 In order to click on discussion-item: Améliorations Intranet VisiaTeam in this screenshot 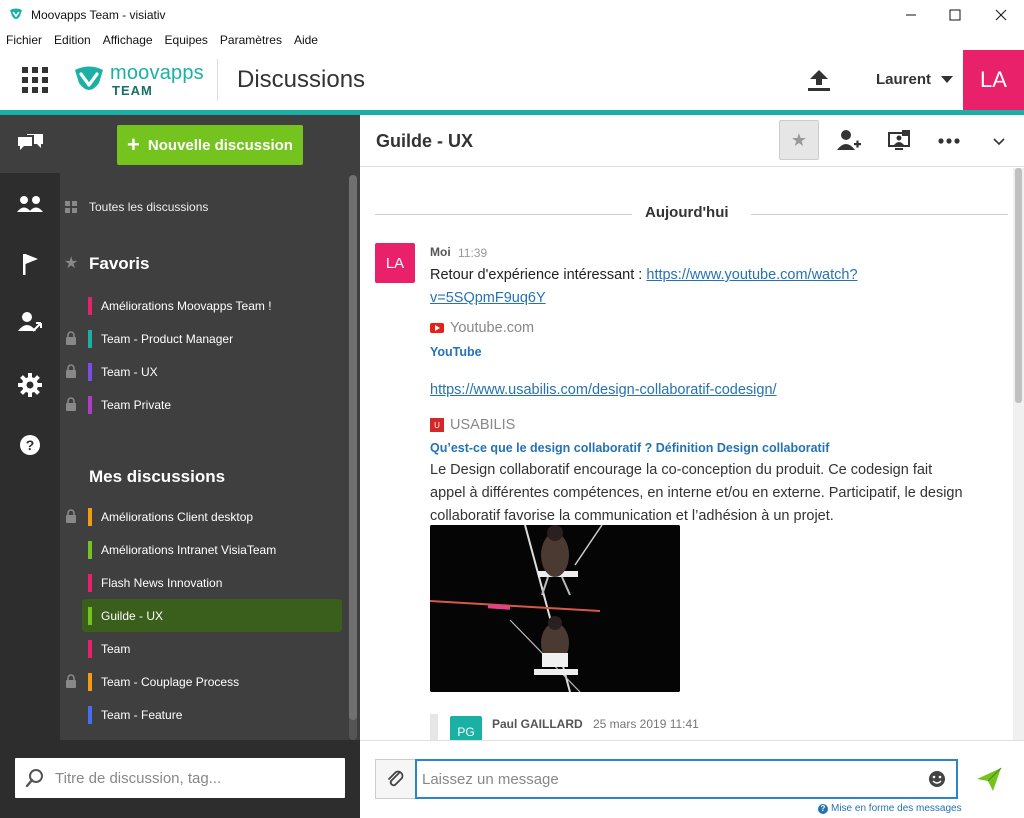, I will do `click(212, 549)`.